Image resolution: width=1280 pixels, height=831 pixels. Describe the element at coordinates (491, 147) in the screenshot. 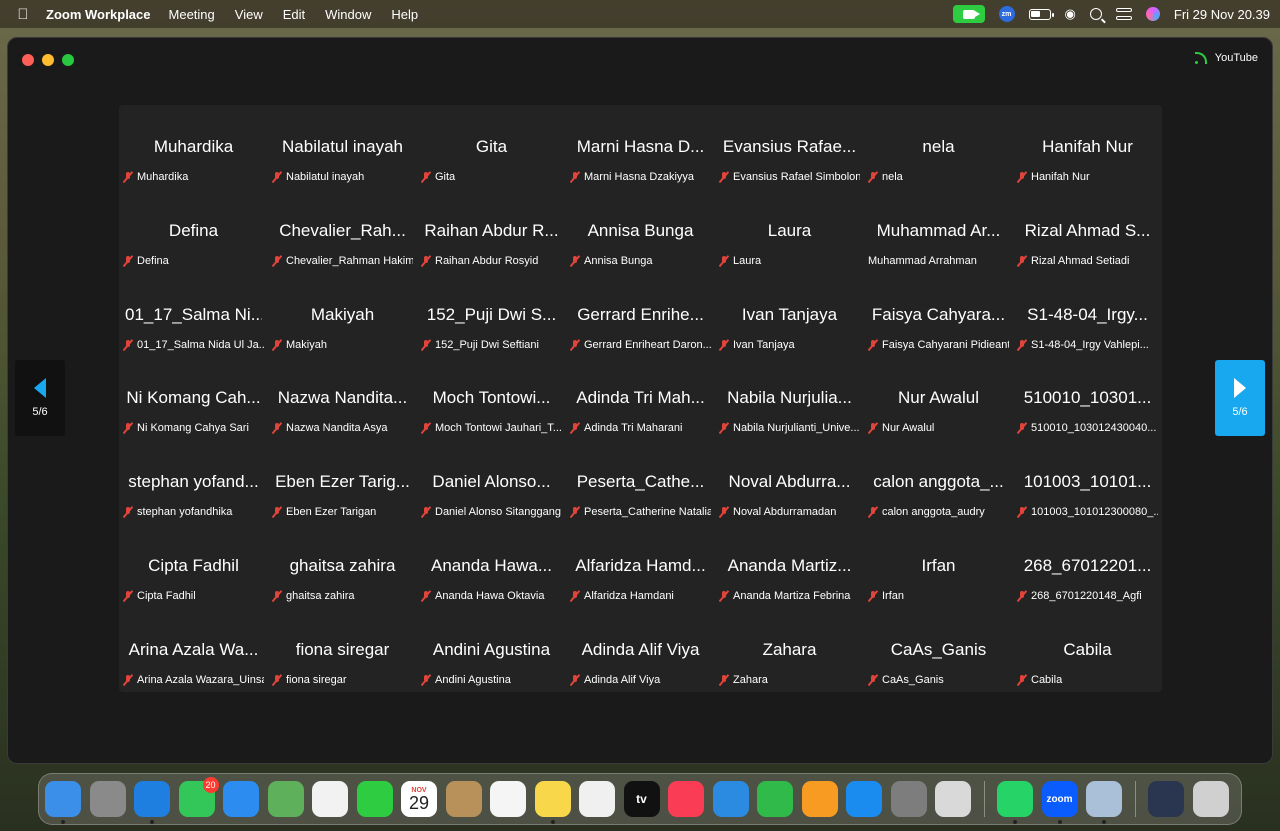

I see `participant-tile: Gita Gita` at that location.